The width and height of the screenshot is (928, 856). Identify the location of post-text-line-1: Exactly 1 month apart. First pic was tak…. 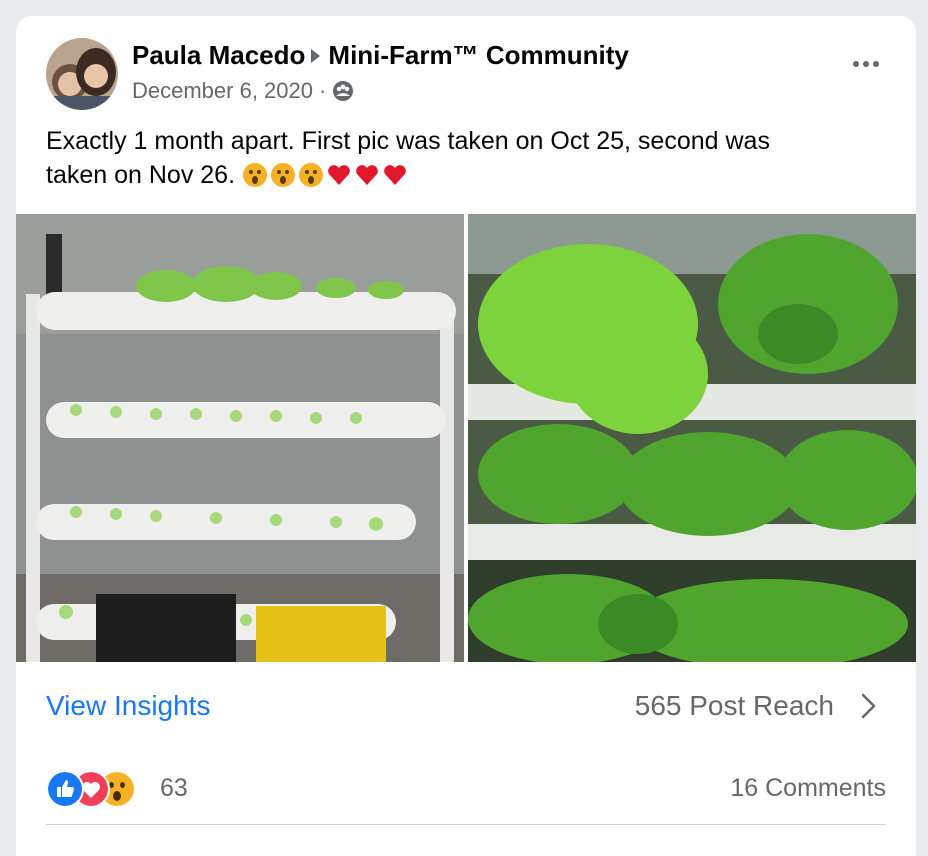
(408, 141).